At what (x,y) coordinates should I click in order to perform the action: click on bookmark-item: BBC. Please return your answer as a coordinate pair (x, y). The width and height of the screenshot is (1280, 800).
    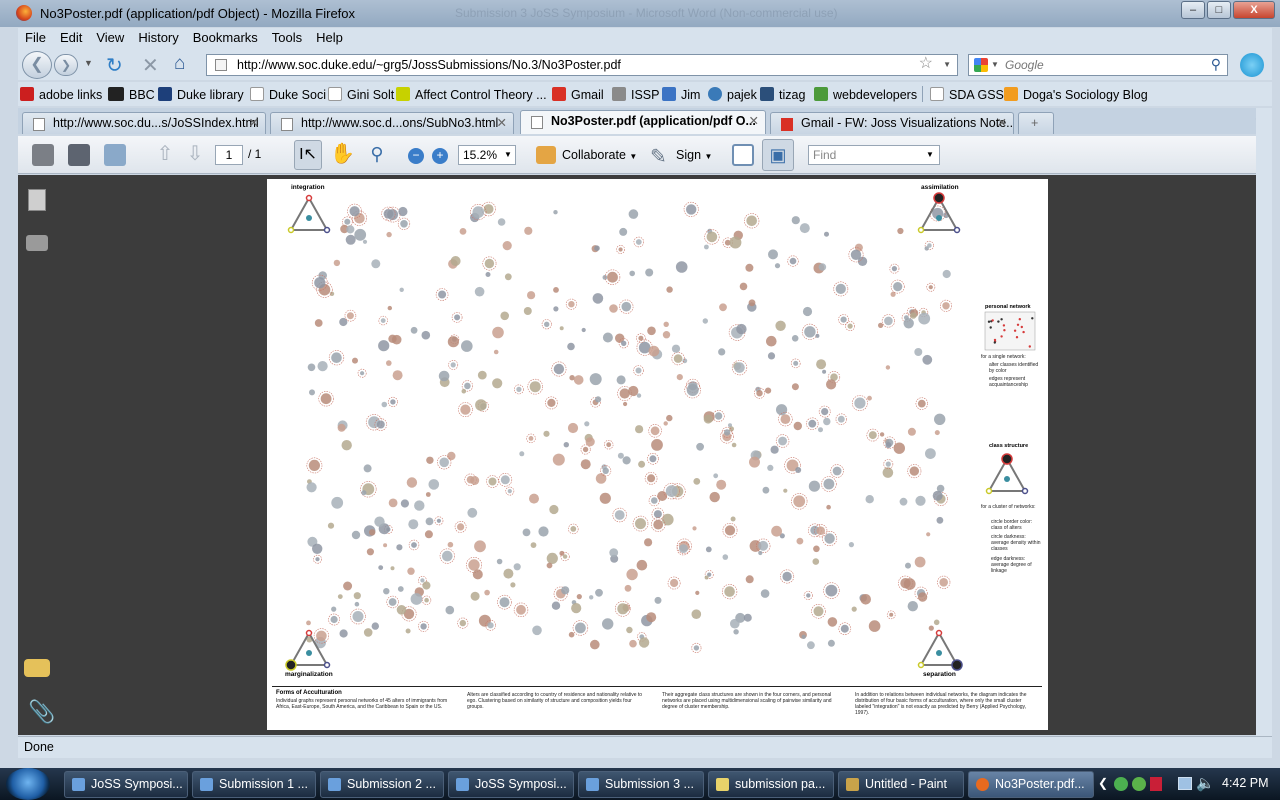
    Looking at the image, I should click on (131, 94).